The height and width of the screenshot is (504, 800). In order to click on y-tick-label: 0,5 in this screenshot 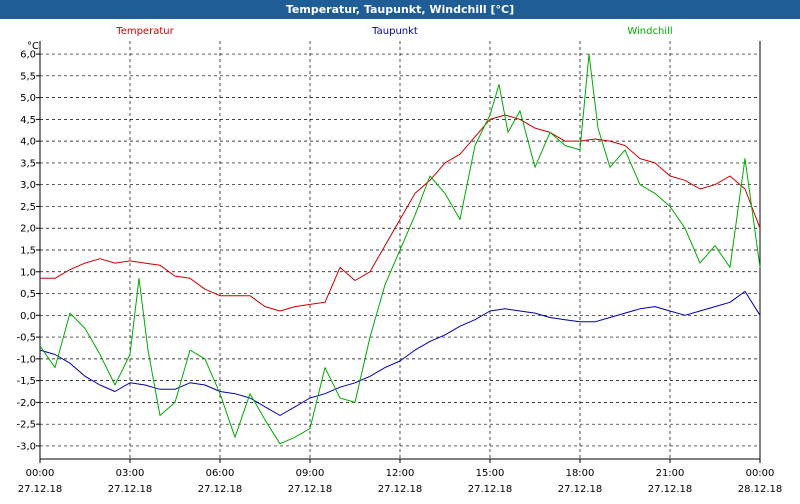, I will do `click(28, 294)`.